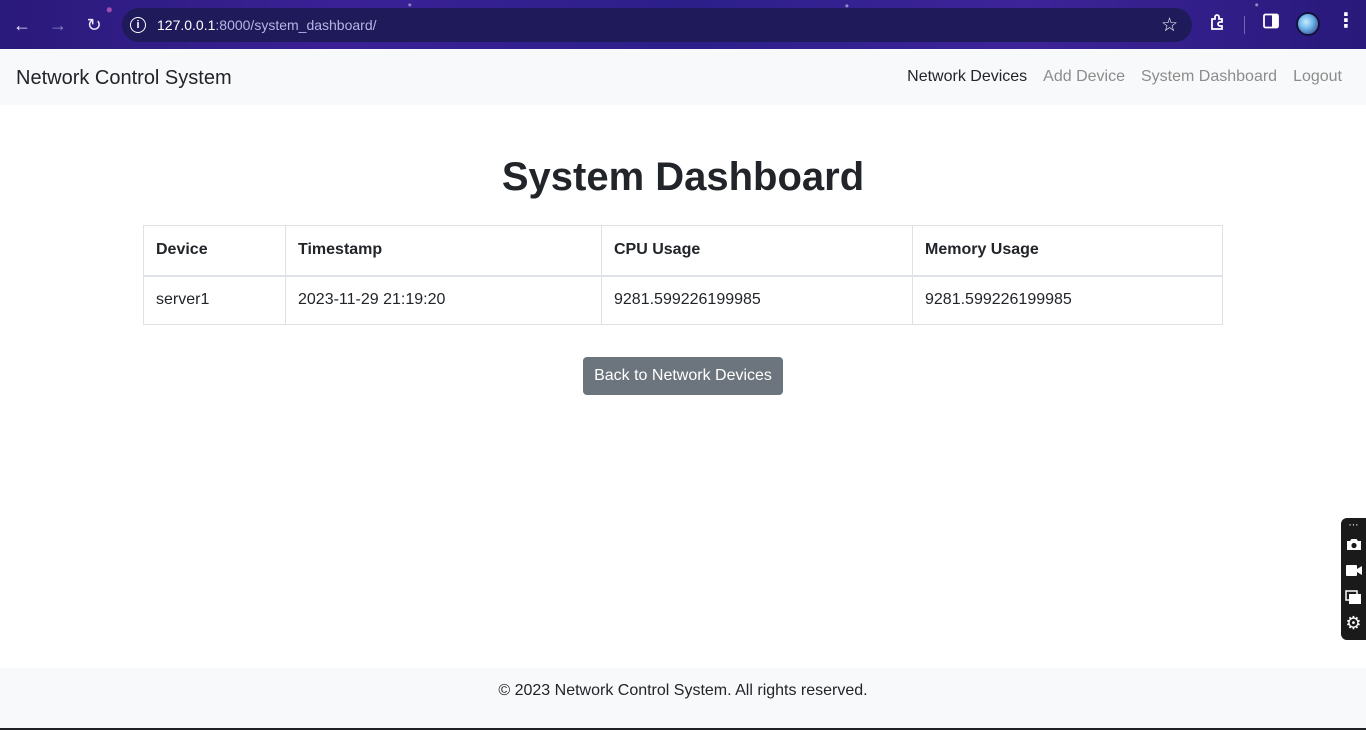 This screenshot has width=1366, height=730. What do you see at coordinates (1271, 22) in the screenshot?
I see `side-panel-icon` at bounding box center [1271, 22].